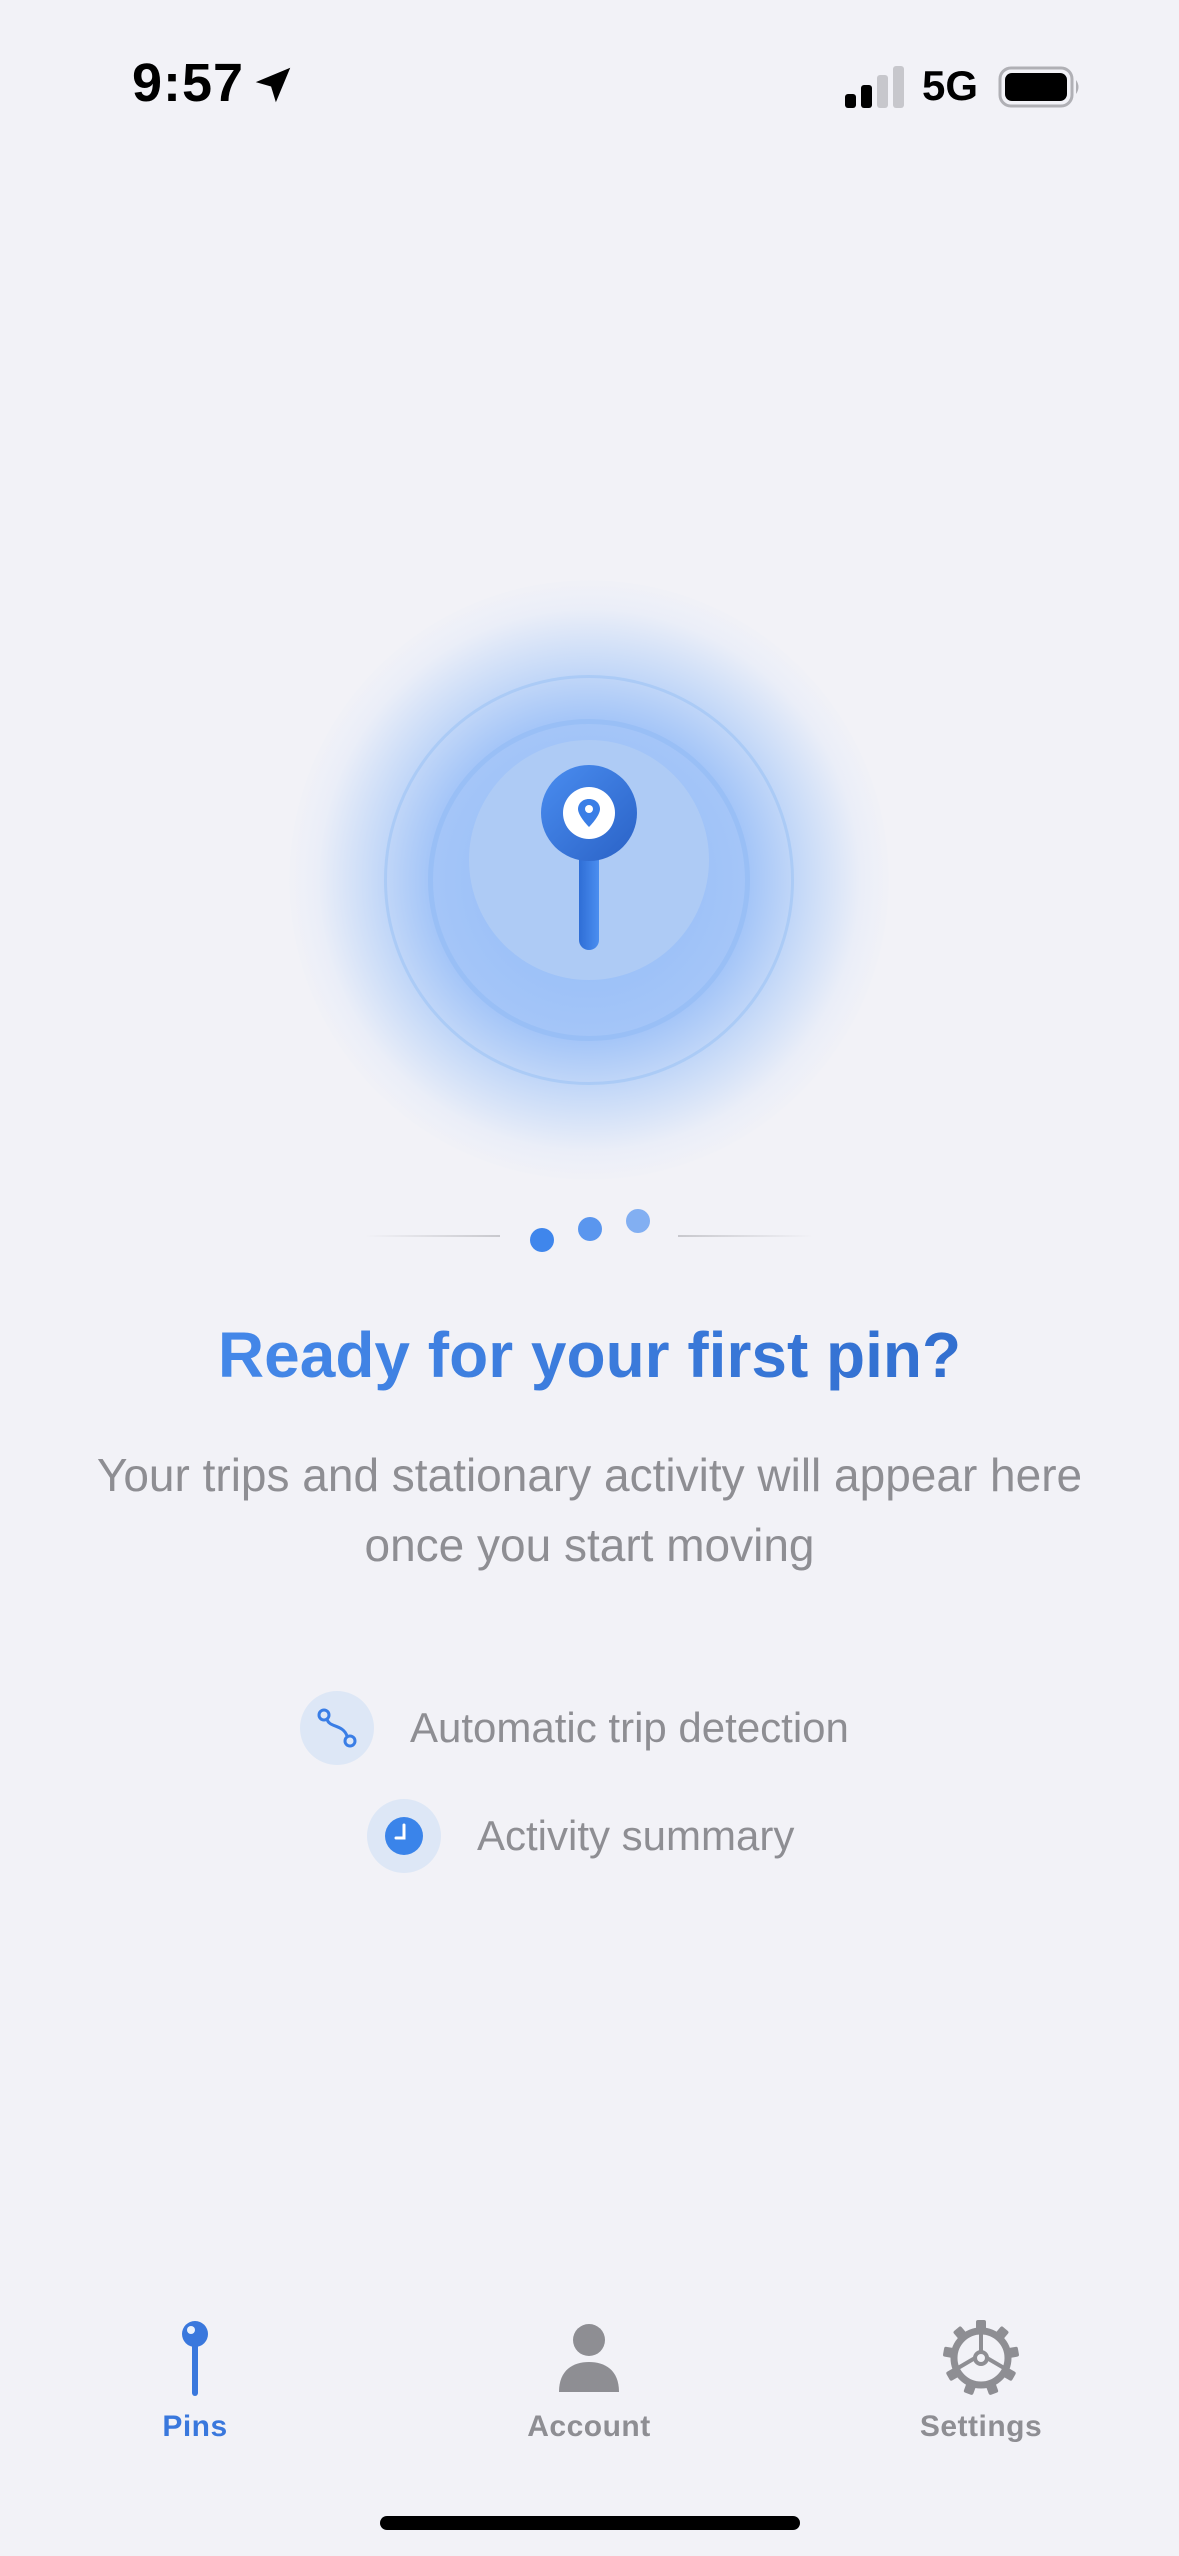 This screenshot has width=1179, height=2556. I want to click on empty-state-title: Ready for your first pin?, so click(589, 1355).